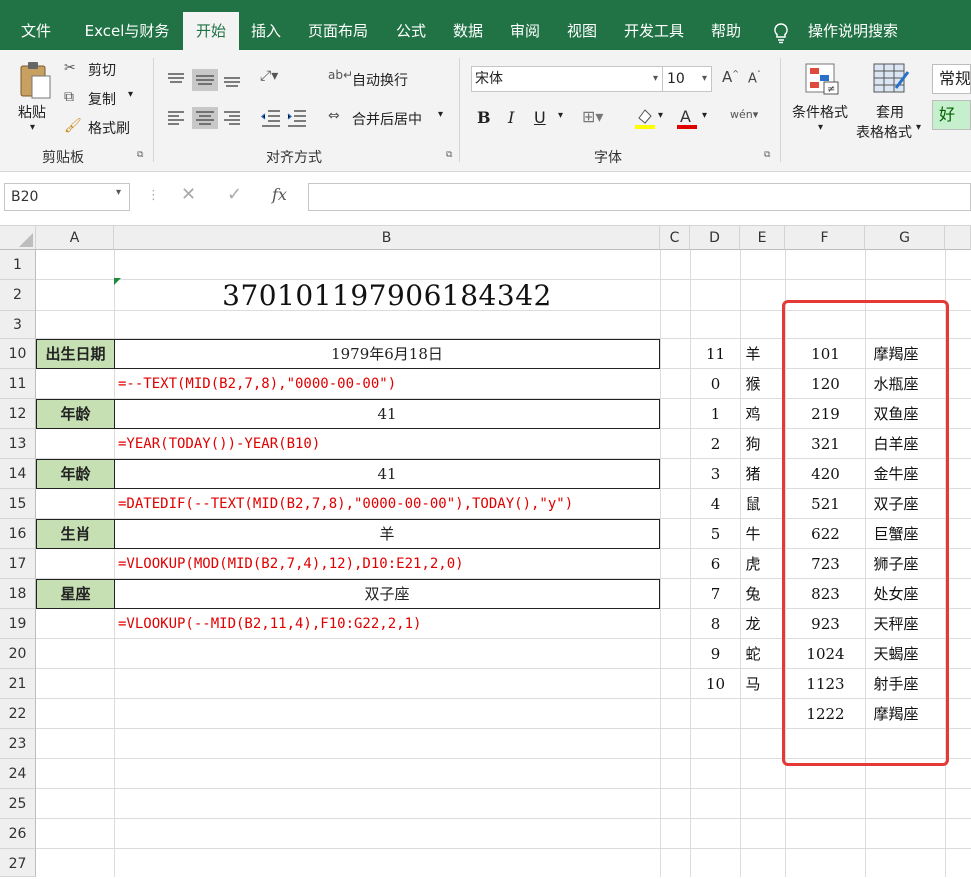  What do you see at coordinates (18, 295) in the screenshot?
I see `row-header: 2` at bounding box center [18, 295].